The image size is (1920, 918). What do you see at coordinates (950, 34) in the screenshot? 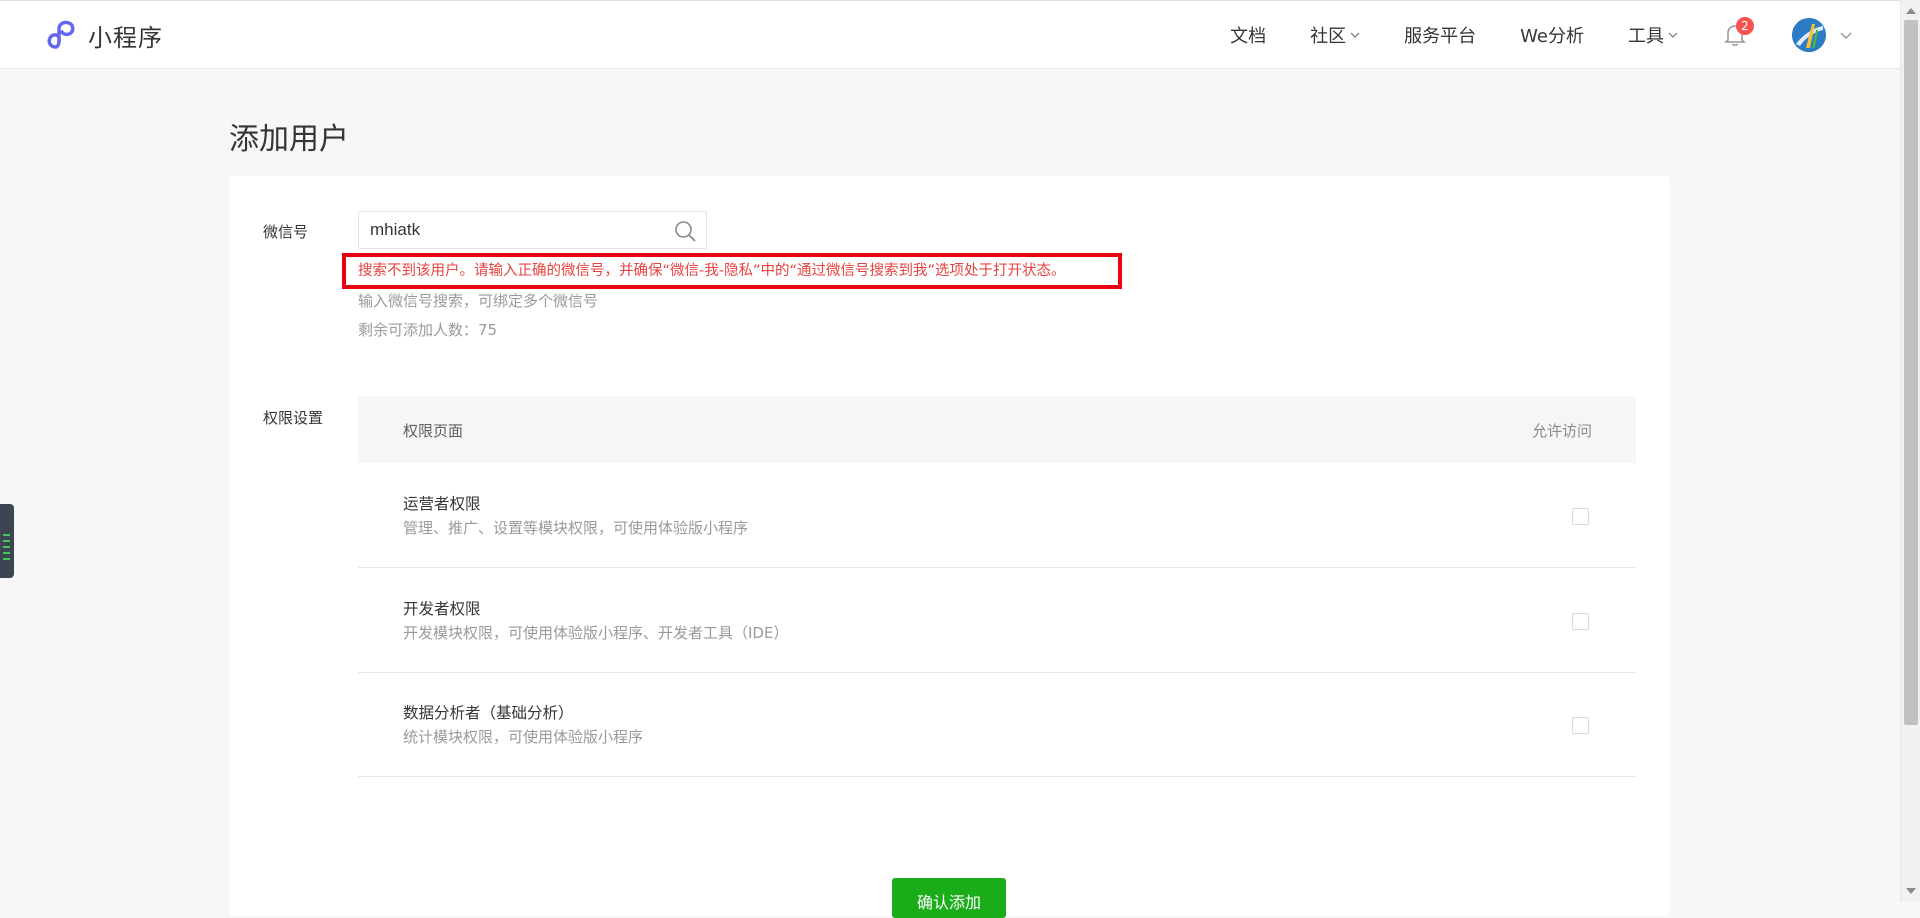
I see `top-header: 小程序 文档 社区 服务平台 We分析 工具 2` at bounding box center [950, 34].